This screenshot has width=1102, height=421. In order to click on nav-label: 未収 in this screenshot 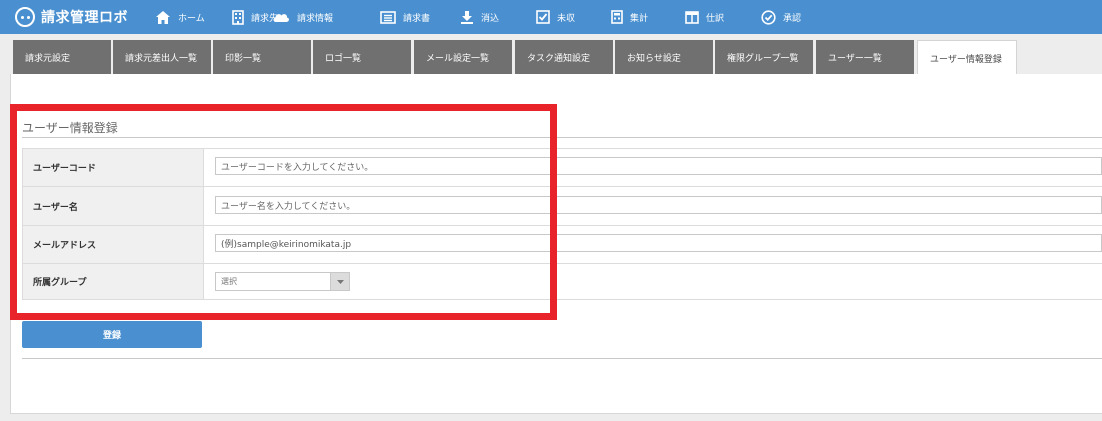, I will do `click(566, 18)`.